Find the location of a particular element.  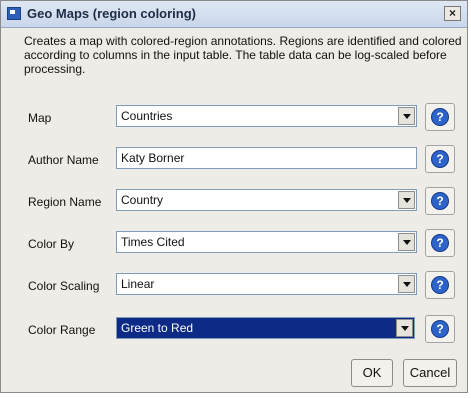

color-by-value: Times Cited is located at coordinates (153, 242).